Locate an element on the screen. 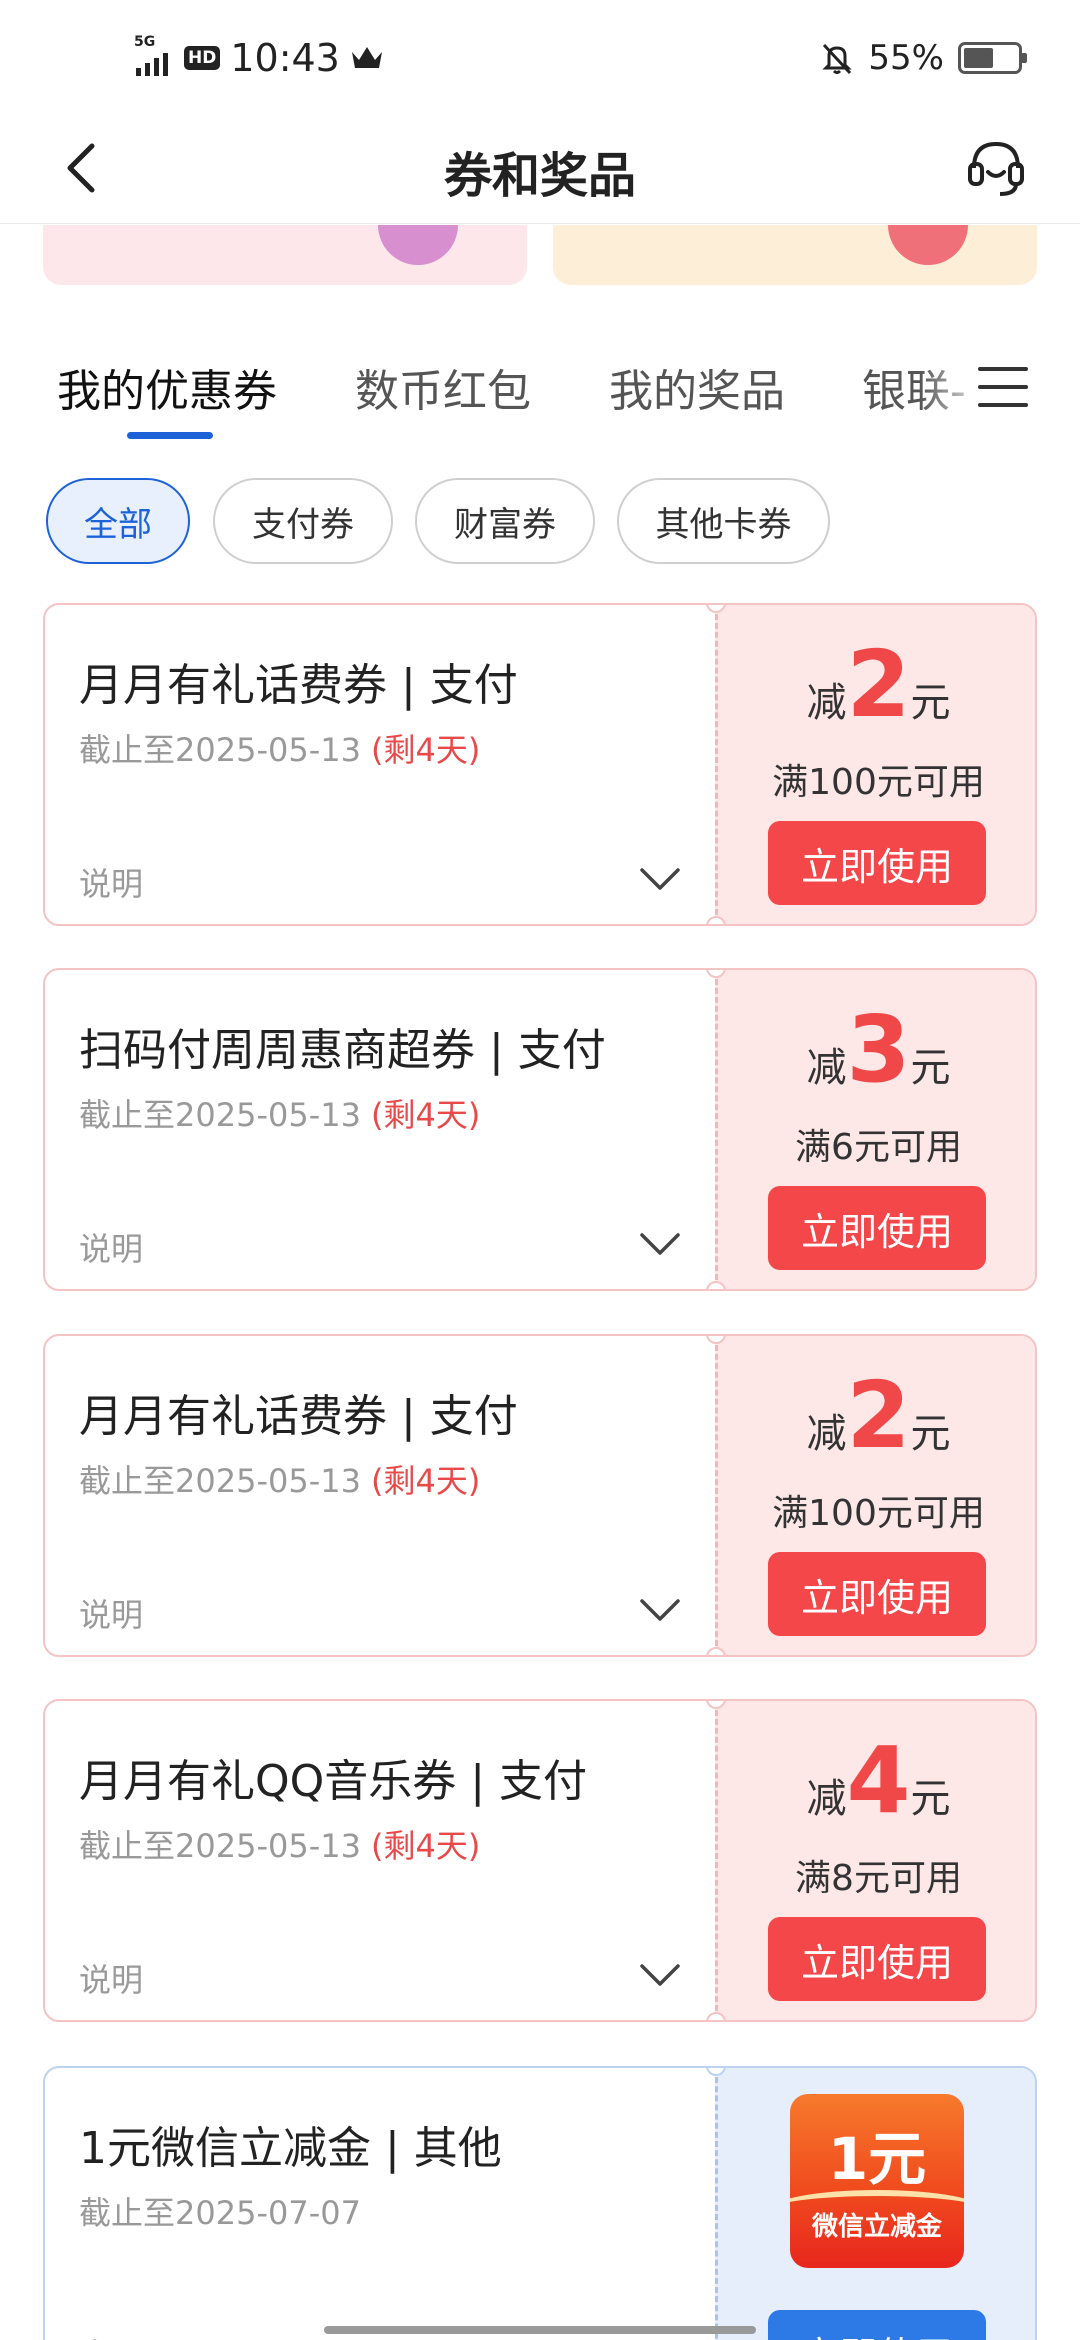 Image resolution: width=1080 pixels, height=2340 pixels. status-right: 55% is located at coordinates (923, 58).